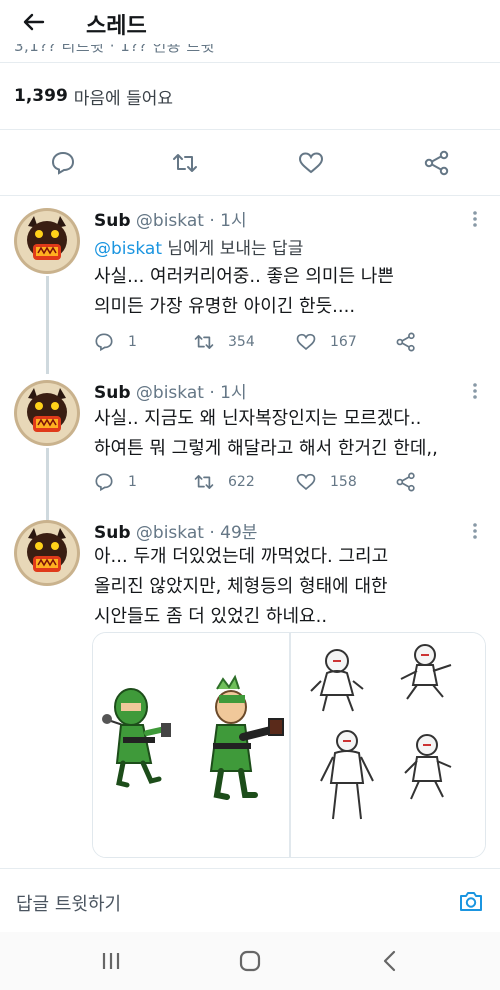  What do you see at coordinates (116, 26) in the screenshot?
I see `page-title: 스레드` at bounding box center [116, 26].